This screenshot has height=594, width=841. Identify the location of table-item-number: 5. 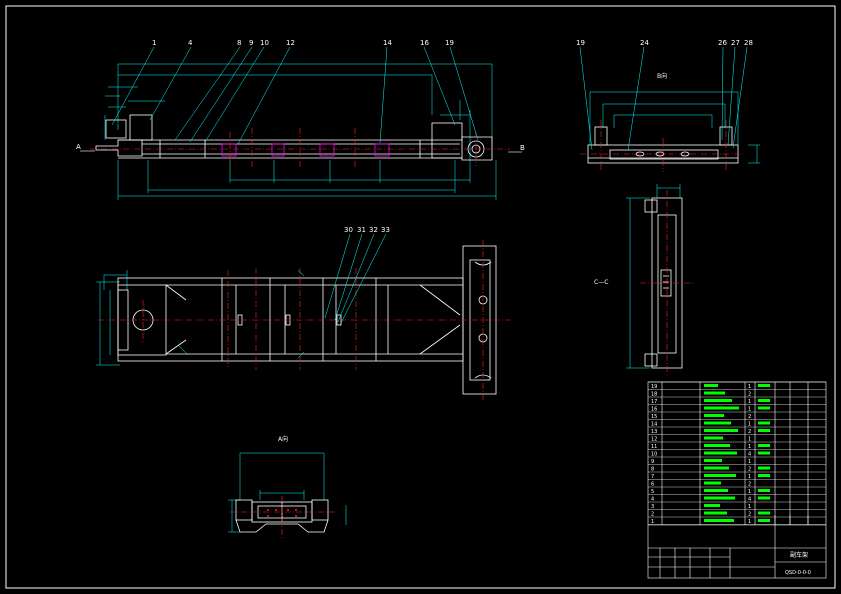
(652, 492).